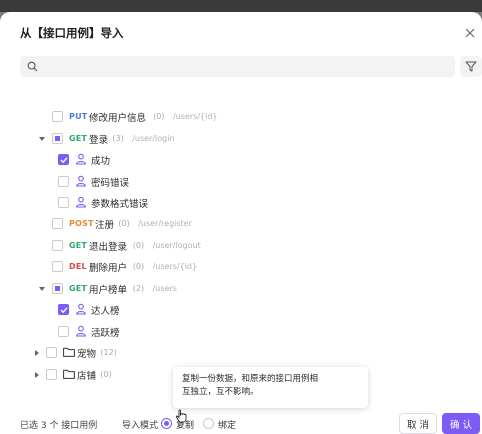  Describe the element at coordinates (87, 376) in the screenshot. I see `folder-name: 店铺` at that location.